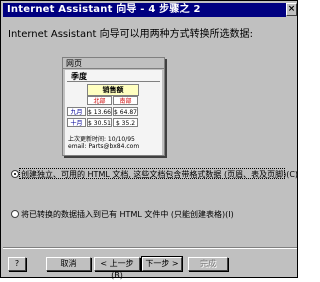  Describe the element at coordinates (104, 146) in the screenshot. I see `preview-email-text: email: Parts@bx84.com` at that location.